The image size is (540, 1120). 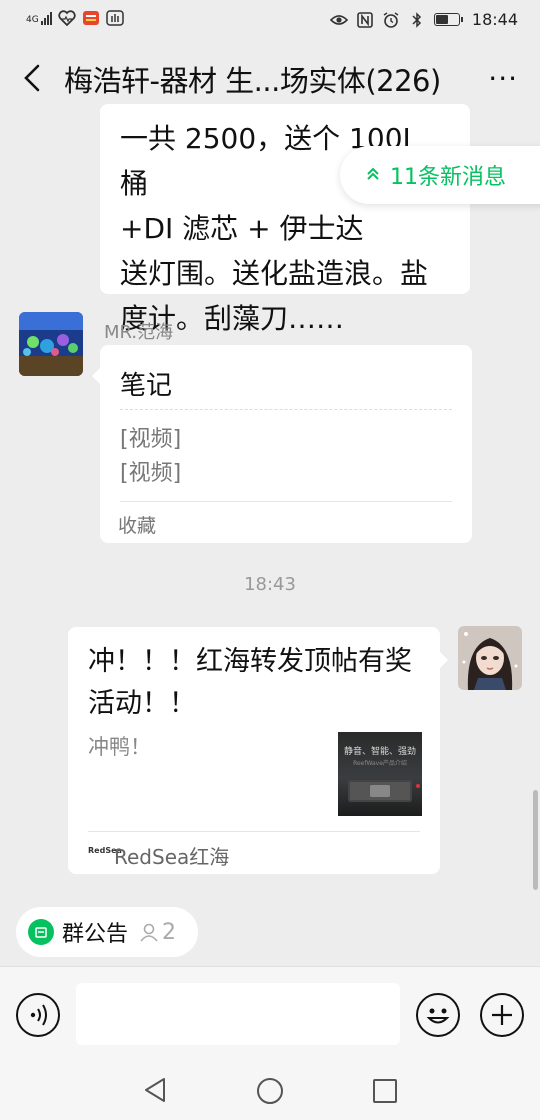 What do you see at coordinates (41, 932) in the screenshot?
I see `notice-icon` at bounding box center [41, 932].